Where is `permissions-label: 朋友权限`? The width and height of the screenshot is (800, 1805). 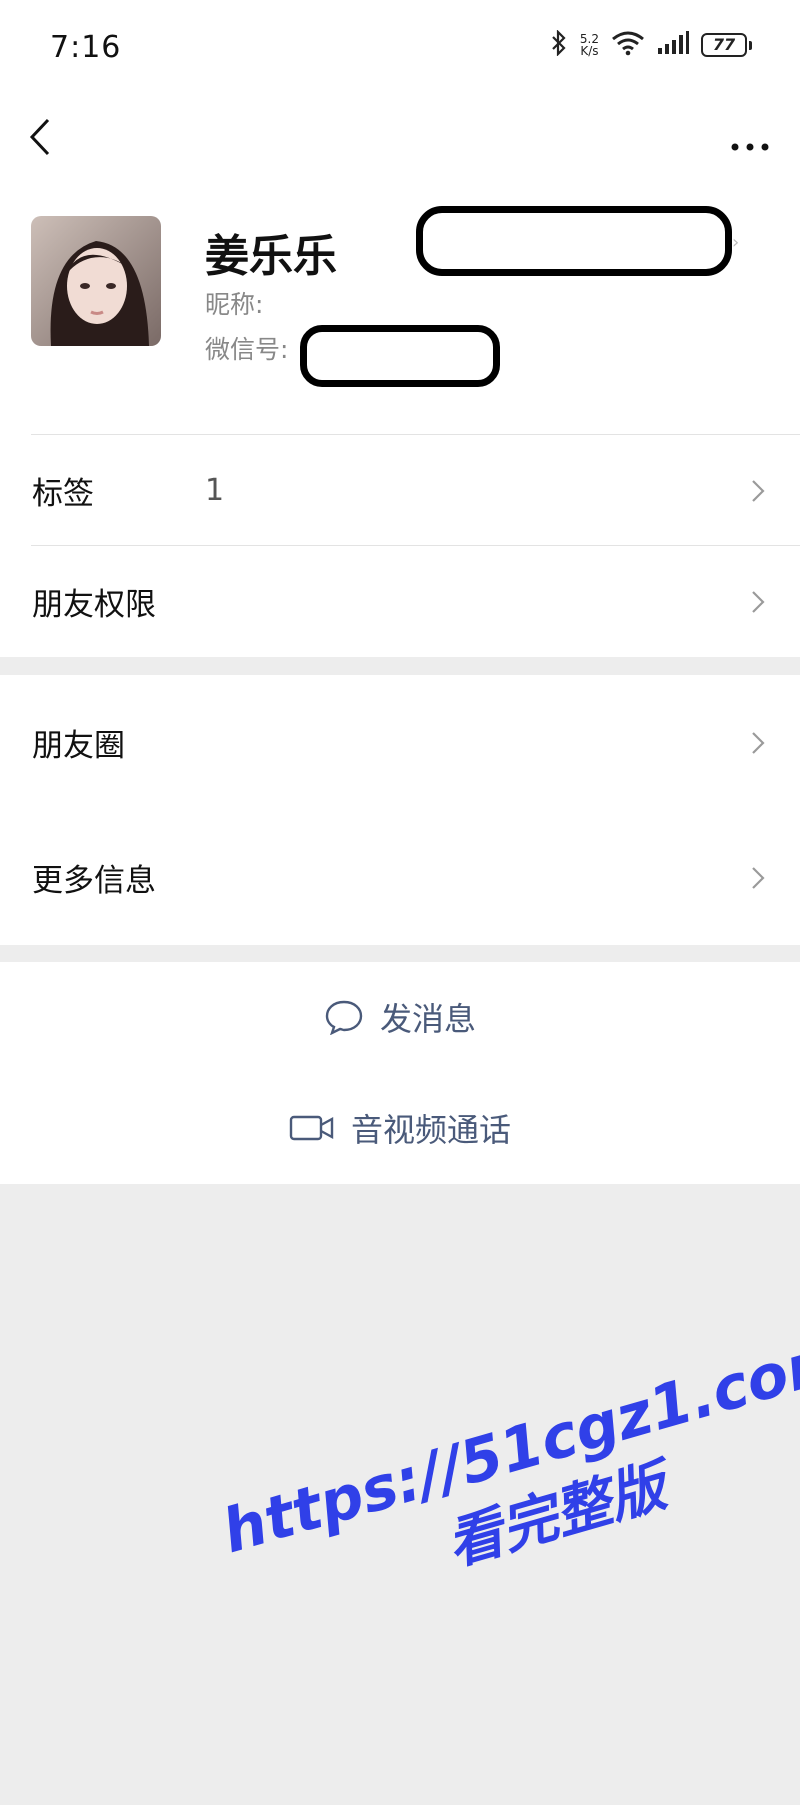 permissions-label: 朋友权限 is located at coordinates (94, 605).